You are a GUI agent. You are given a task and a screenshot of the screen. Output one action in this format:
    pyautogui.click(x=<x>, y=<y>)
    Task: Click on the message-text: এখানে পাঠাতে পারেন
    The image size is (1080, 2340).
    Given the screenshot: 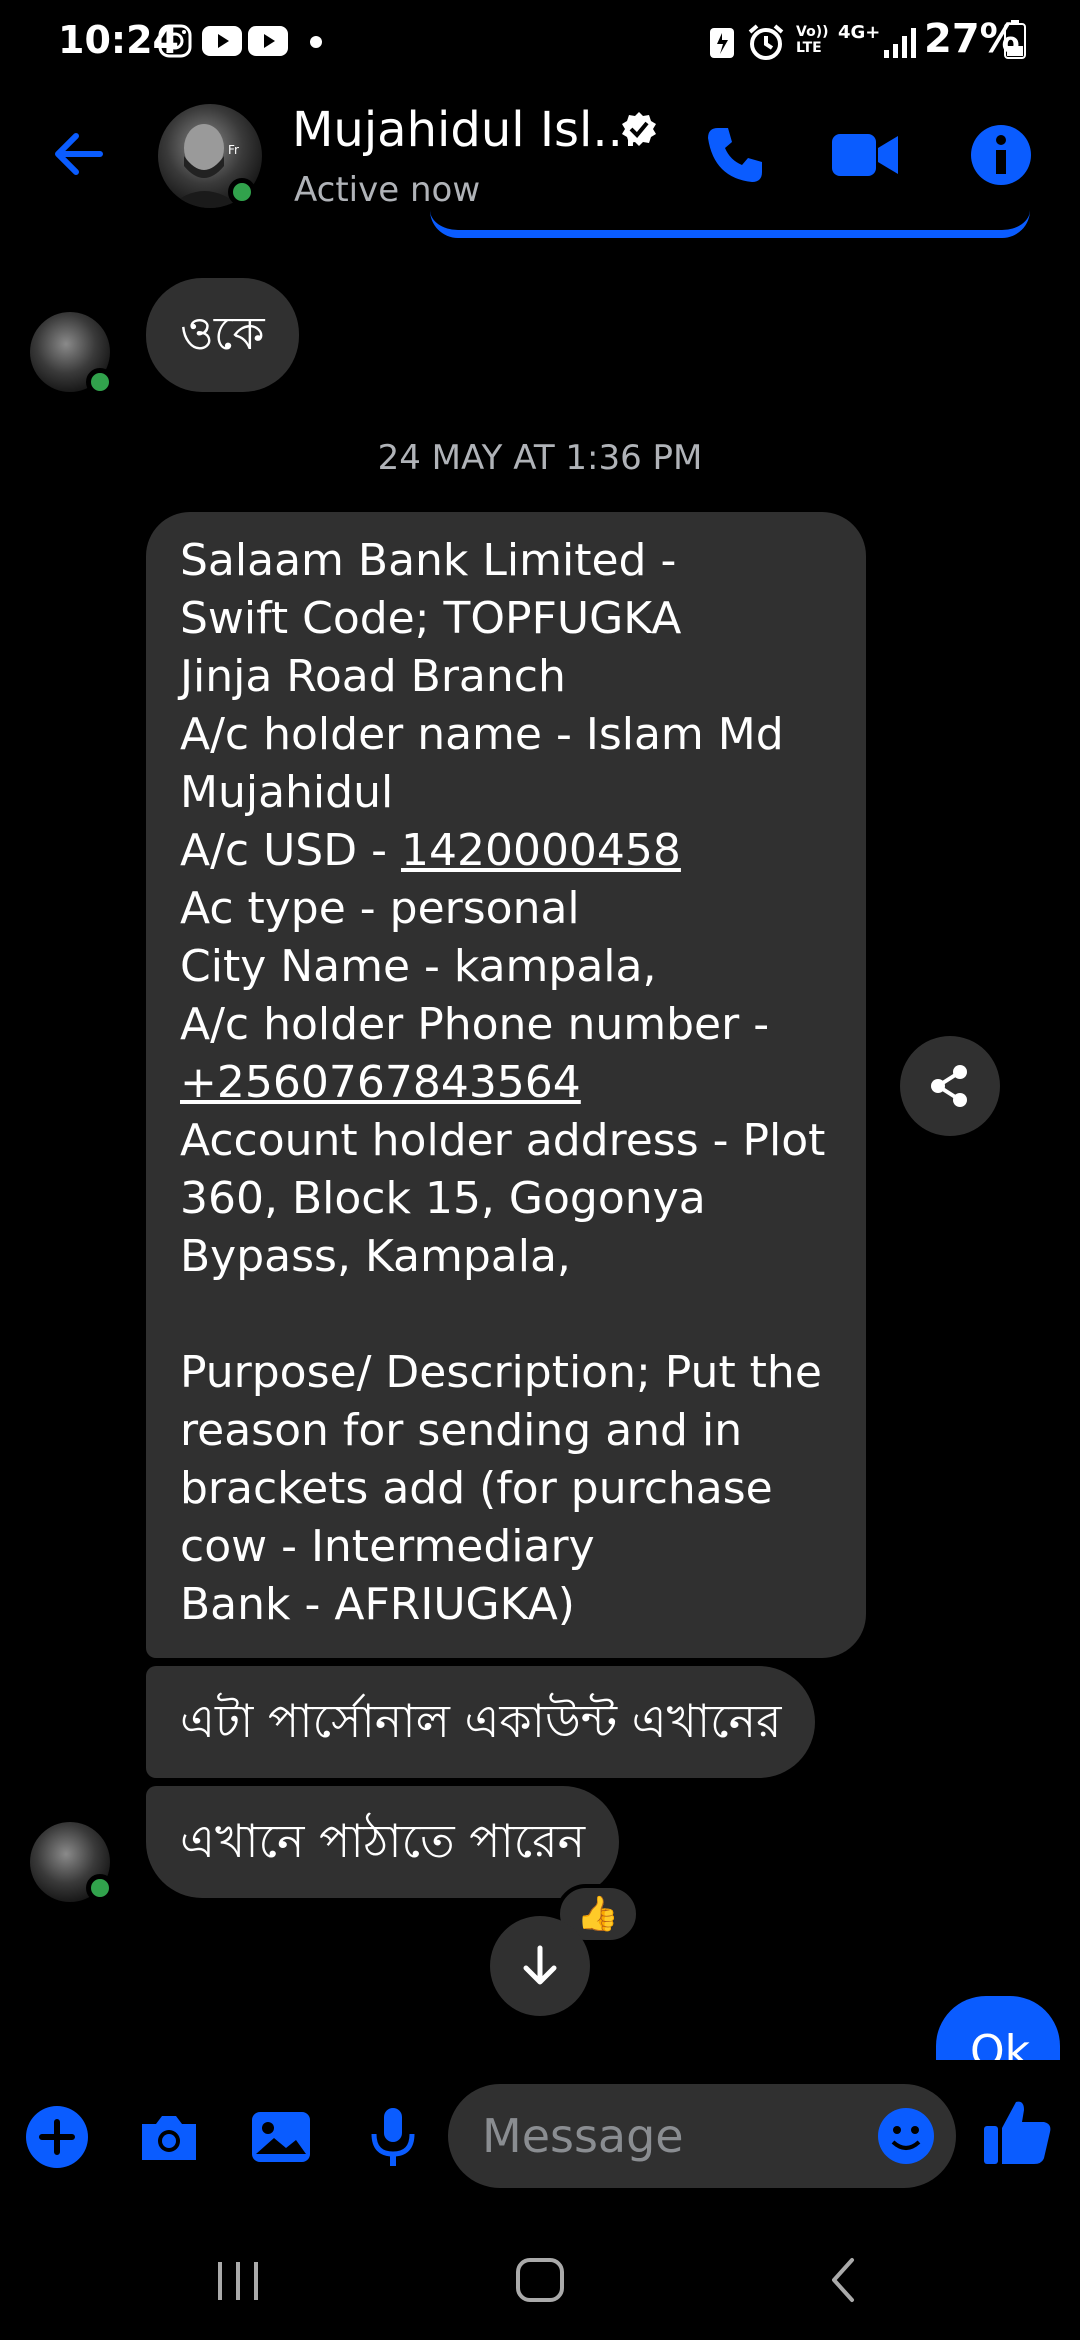 What is the action you would take?
    pyautogui.click(x=383, y=1841)
    